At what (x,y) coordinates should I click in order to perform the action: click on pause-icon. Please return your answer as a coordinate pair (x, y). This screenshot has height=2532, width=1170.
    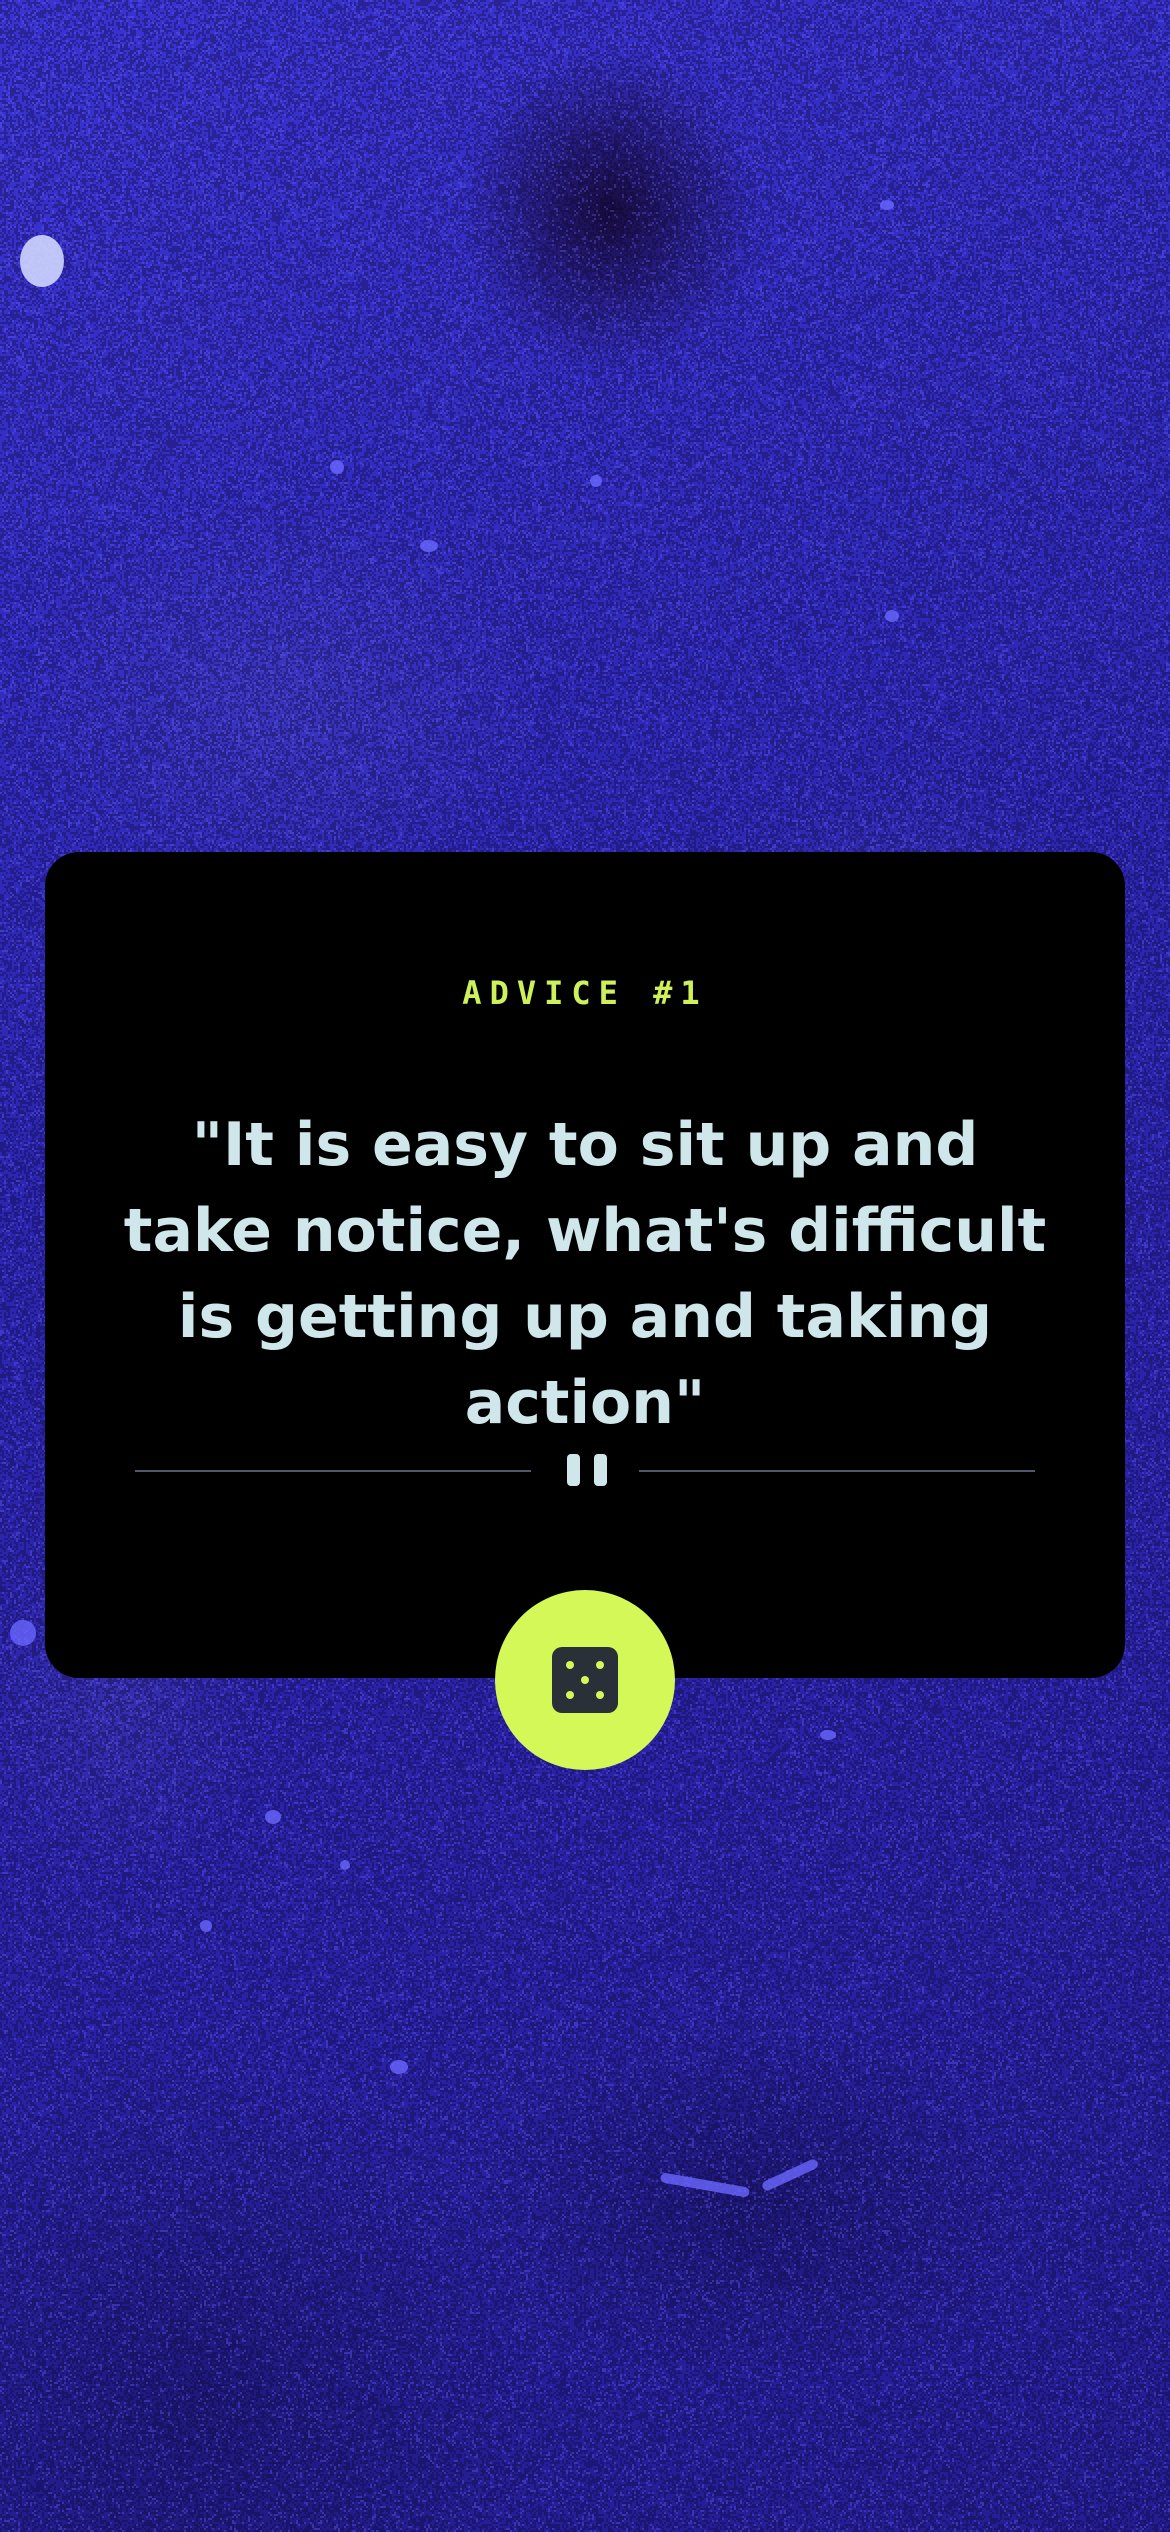
    Looking at the image, I should click on (587, 1470).